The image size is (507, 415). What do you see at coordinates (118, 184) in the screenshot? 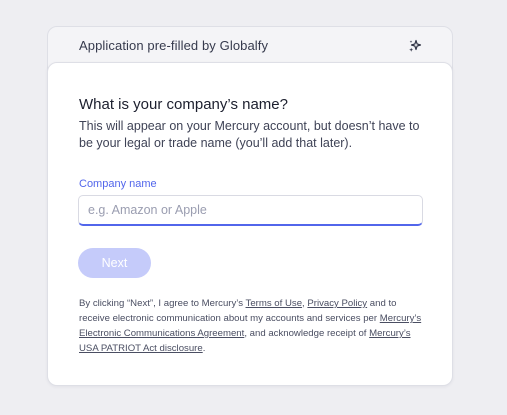
I see `company-name-label: Company name` at bounding box center [118, 184].